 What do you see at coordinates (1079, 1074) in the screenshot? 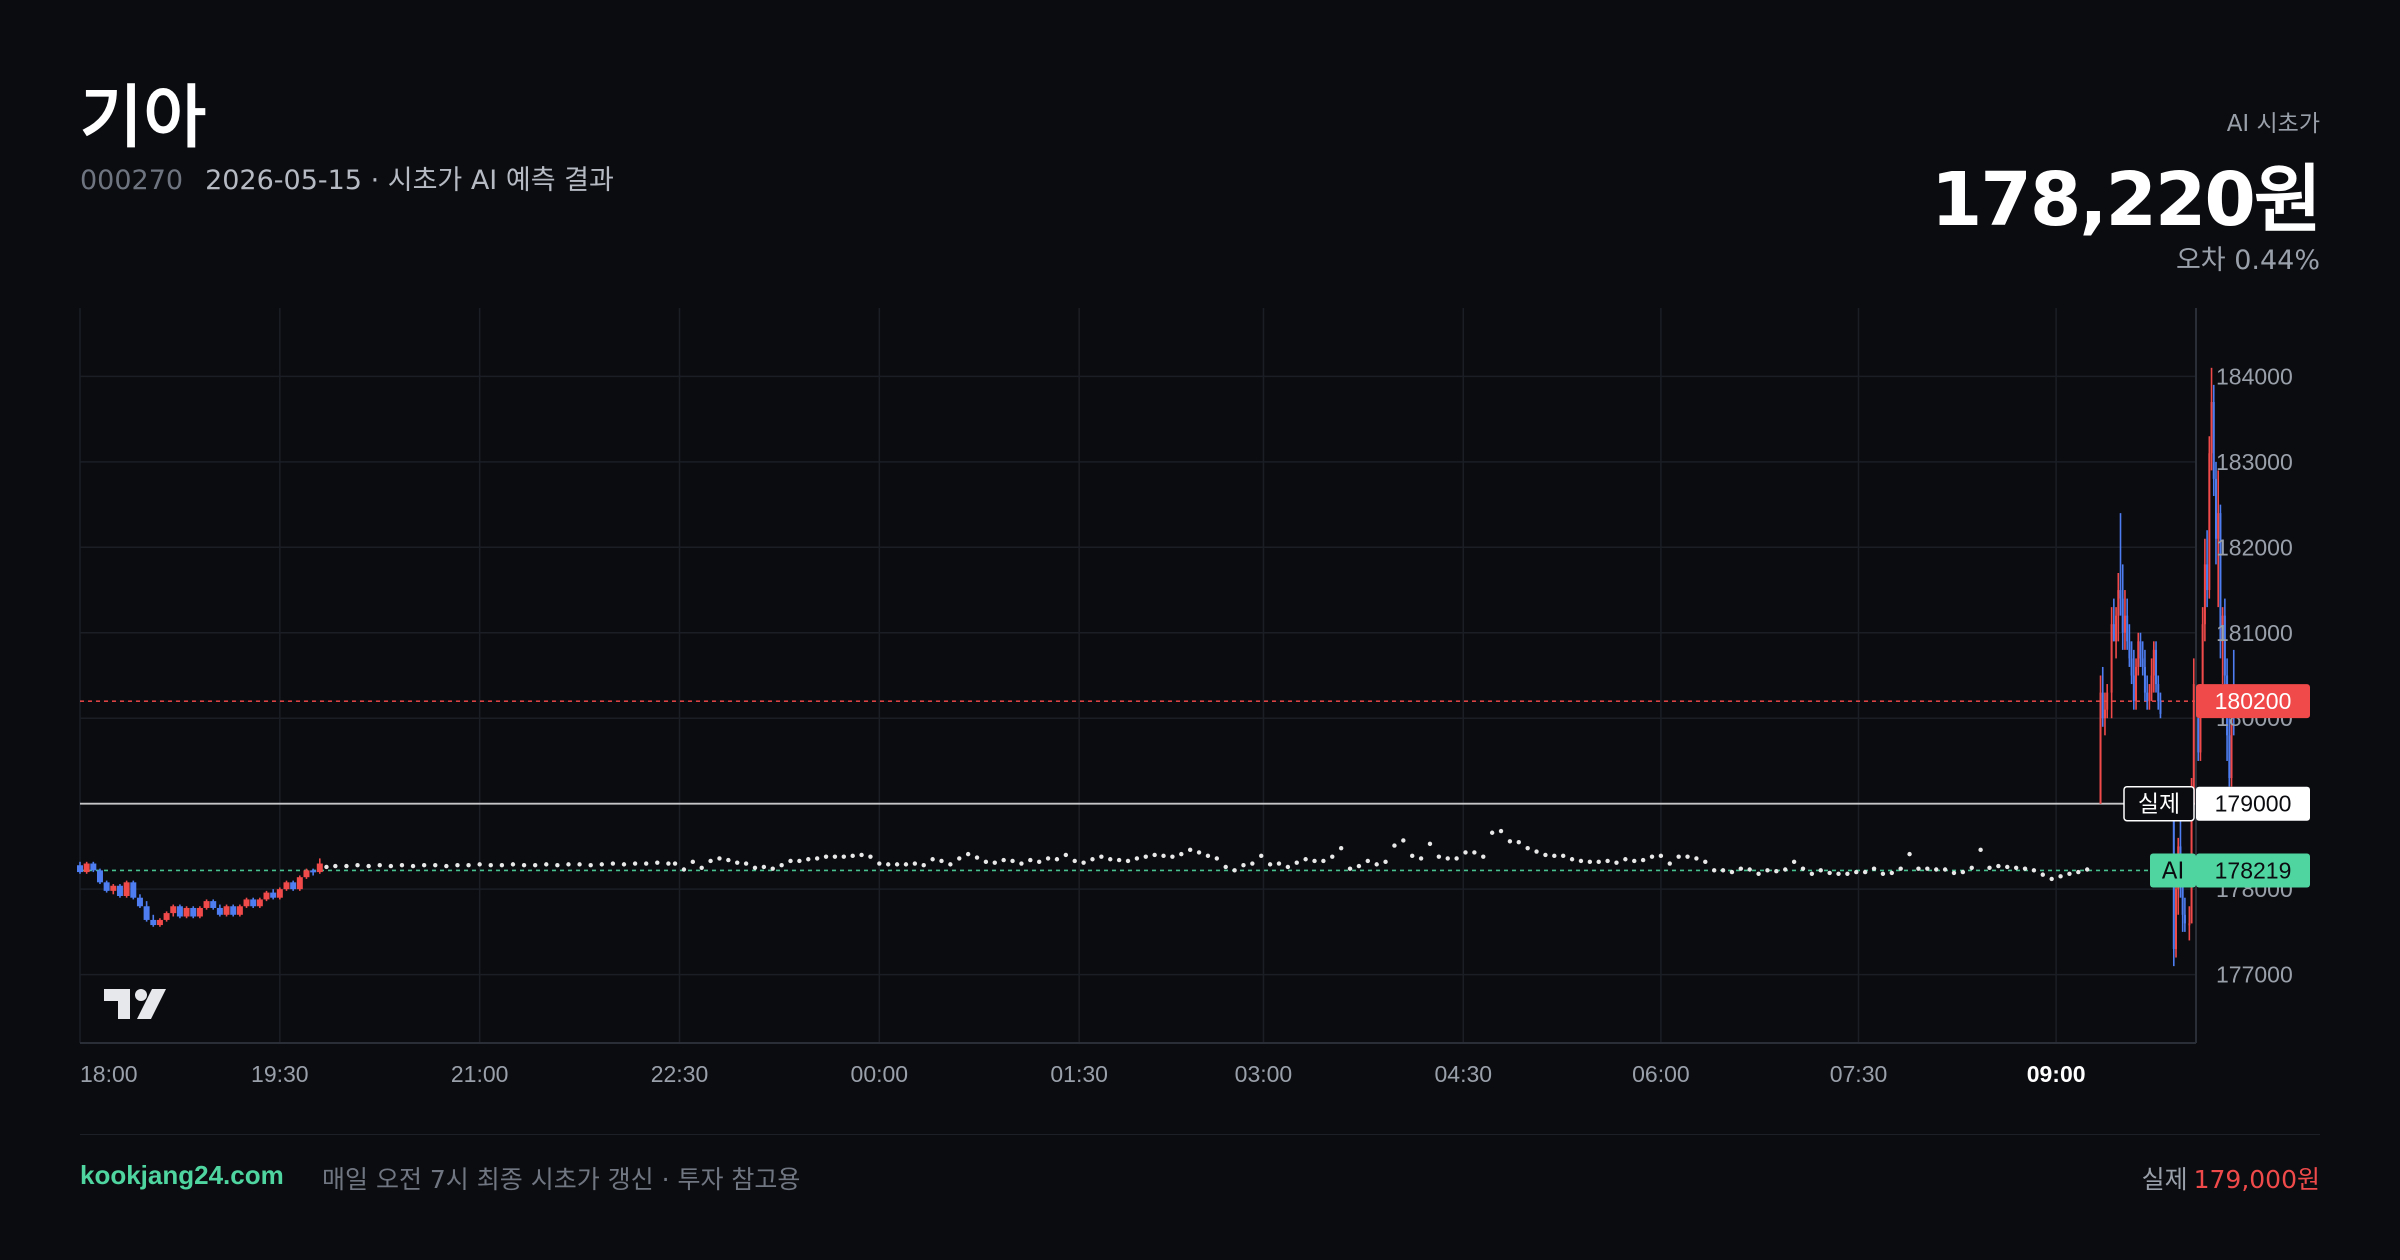
I see `x-tick-label: 01:30` at bounding box center [1079, 1074].